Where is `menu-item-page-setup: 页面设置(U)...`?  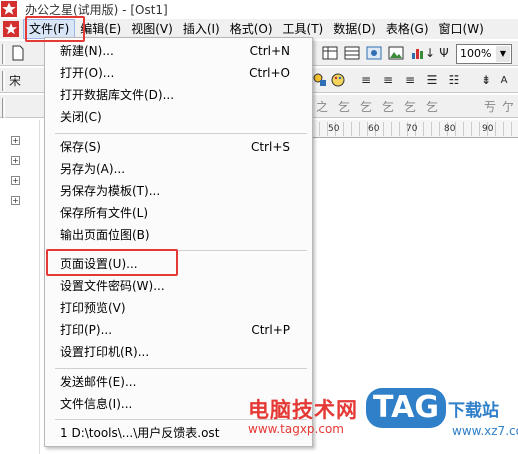
menu-item-page-setup: 页面设置(U)... is located at coordinates (178, 264).